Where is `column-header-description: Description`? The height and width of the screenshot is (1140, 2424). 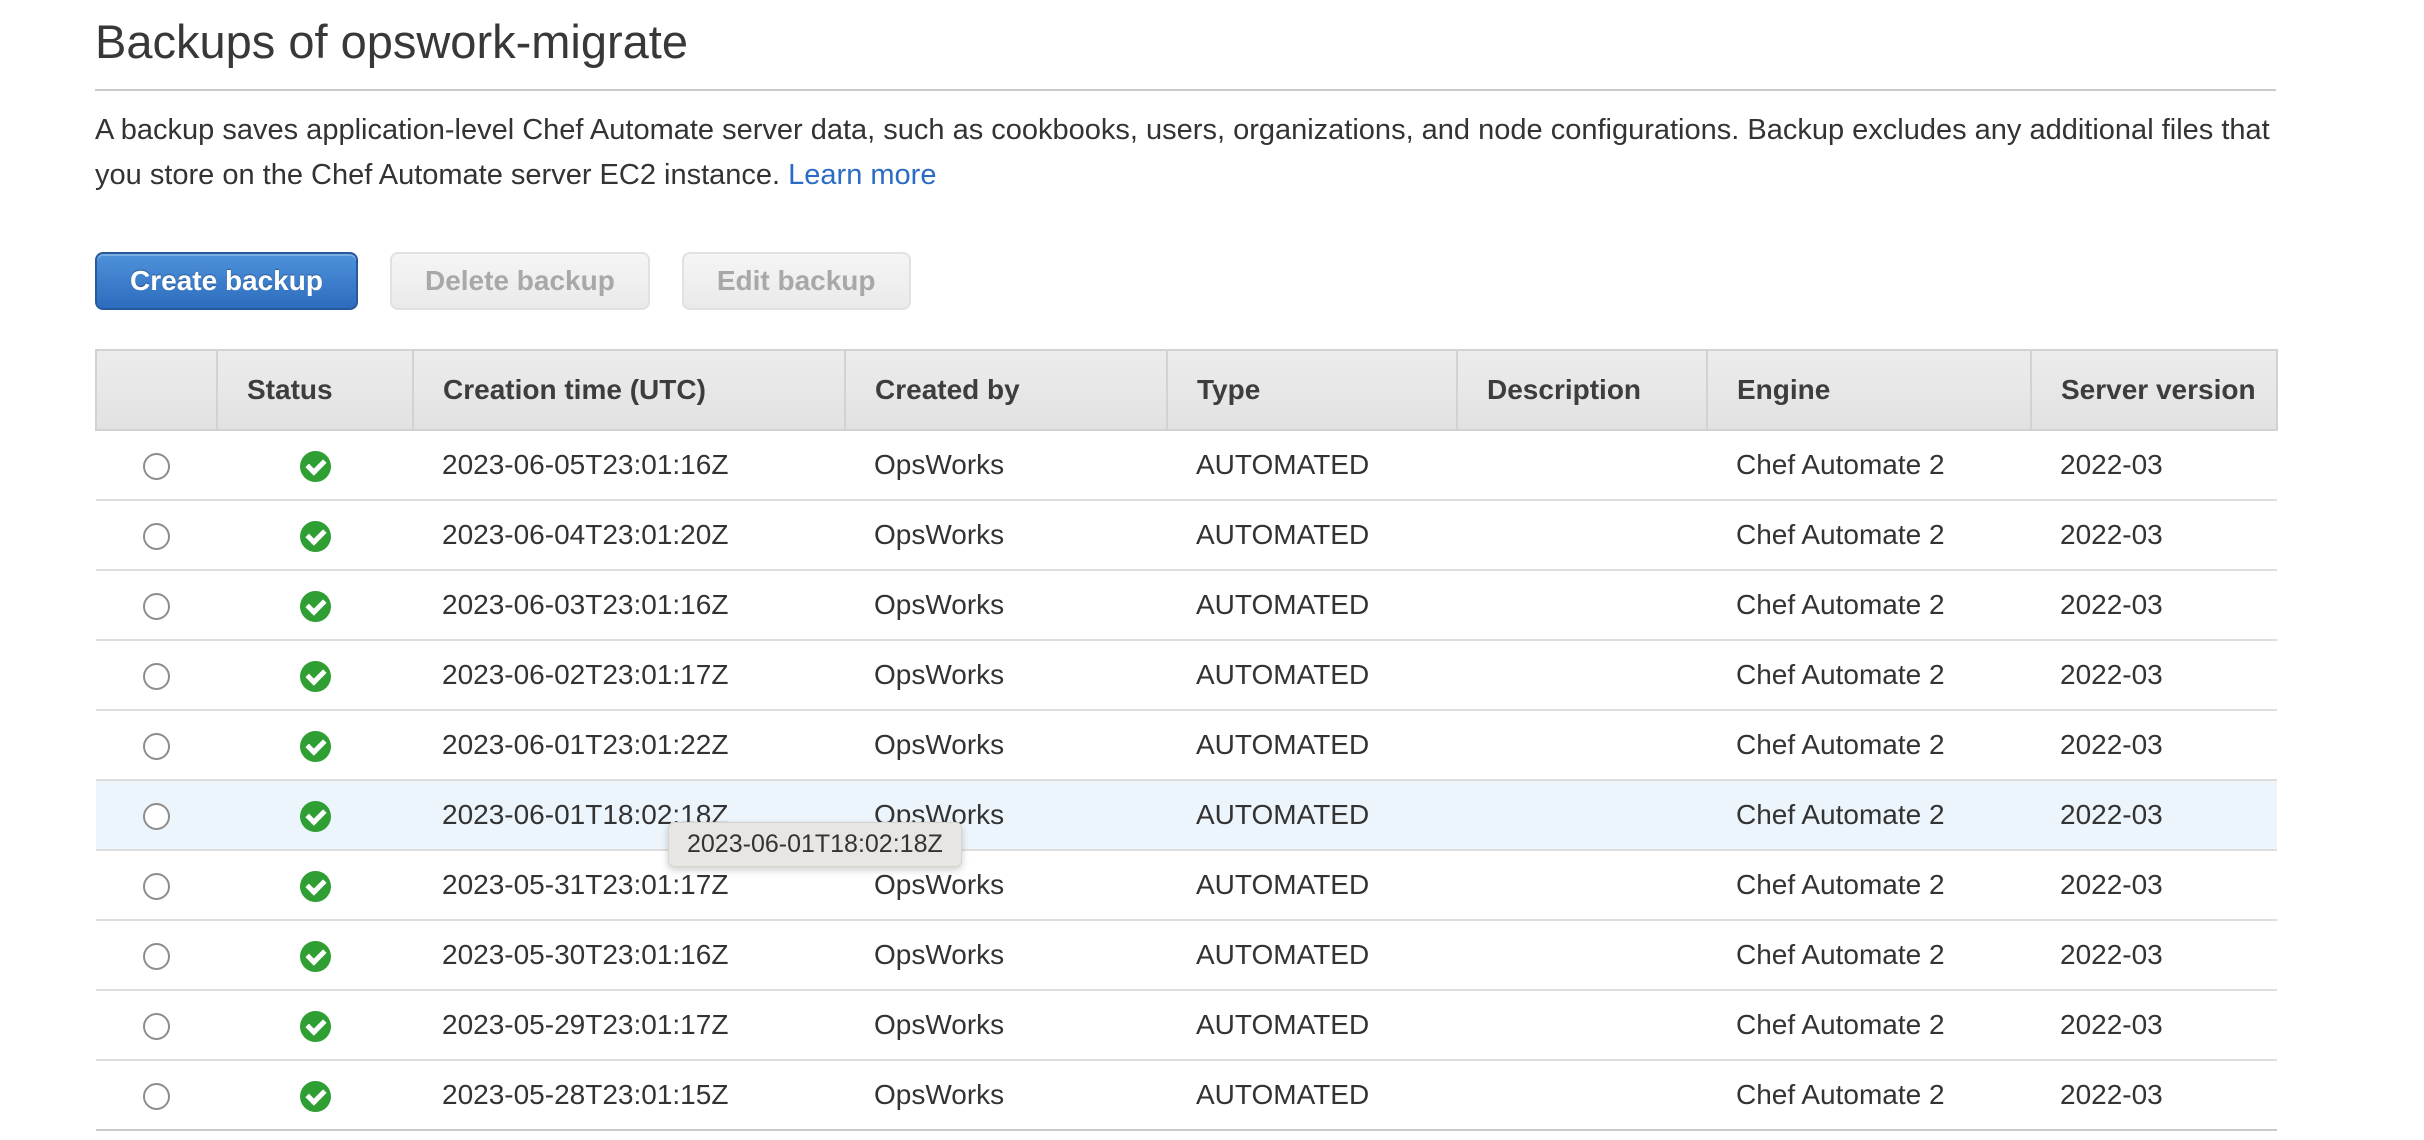 column-header-description: Description is located at coordinates (1582, 390).